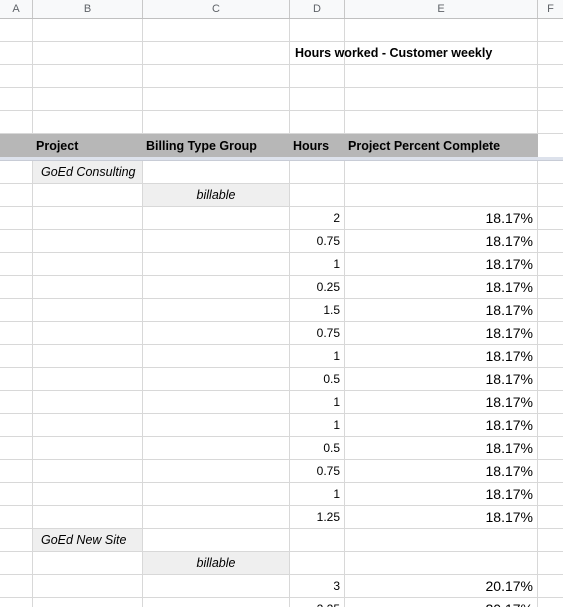  What do you see at coordinates (16, 145) in the screenshot?
I see `table-header-blank` at bounding box center [16, 145].